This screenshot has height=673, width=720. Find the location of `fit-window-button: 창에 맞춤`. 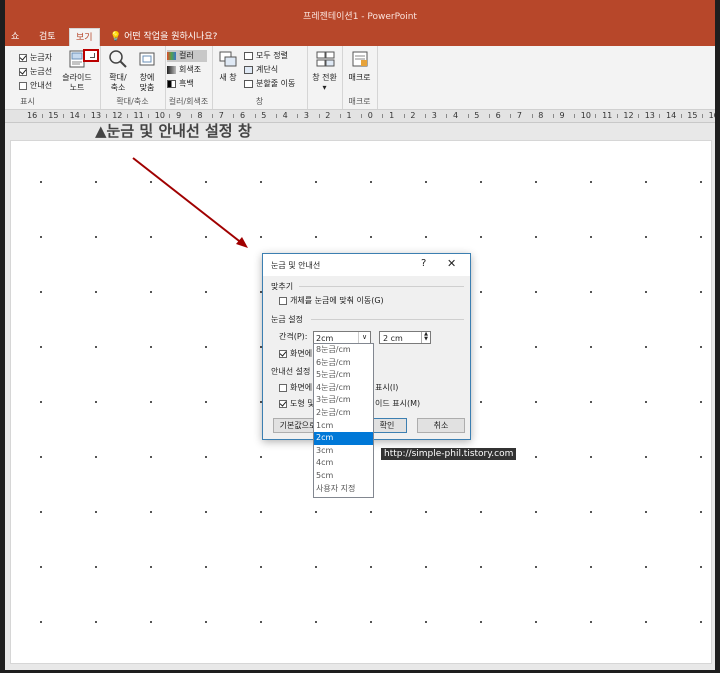

fit-window-button: 창에 맞춤 is located at coordinates (147, 71).